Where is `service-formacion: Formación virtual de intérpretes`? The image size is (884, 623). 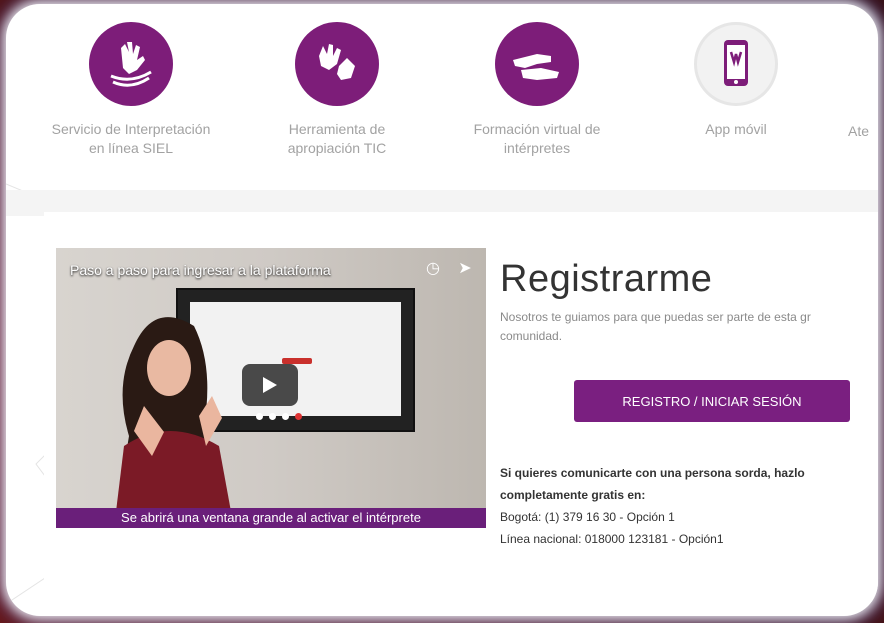
service-formacion: Formación virtual de intérpretes is located at coordinates (537, 90).